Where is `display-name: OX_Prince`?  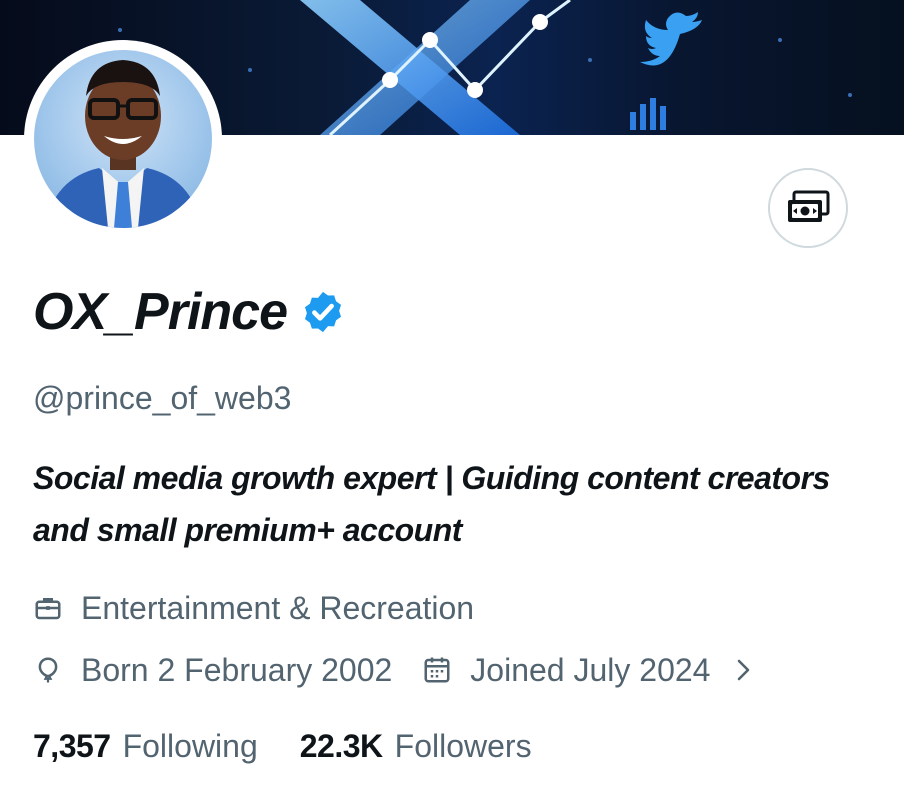 display-name: OX_Prince is located at coordinates (160, 312).